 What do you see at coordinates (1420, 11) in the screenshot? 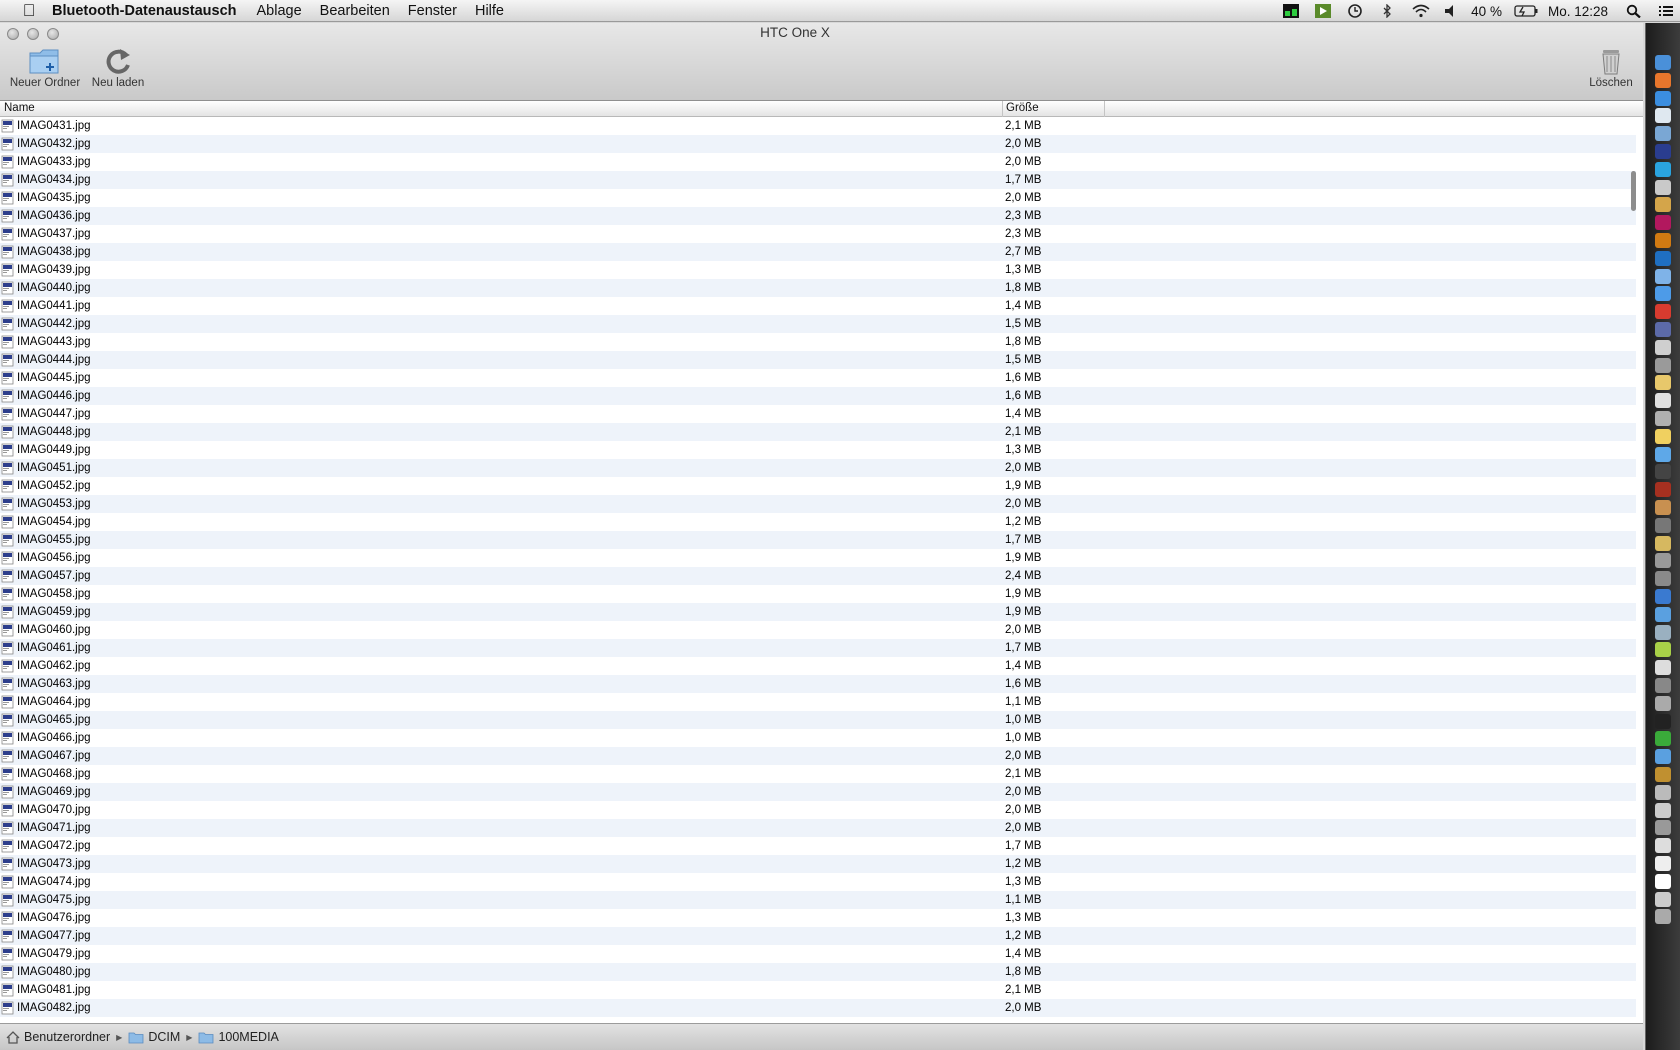
I see `wifi-icon` at bounding box center [1420, 11].